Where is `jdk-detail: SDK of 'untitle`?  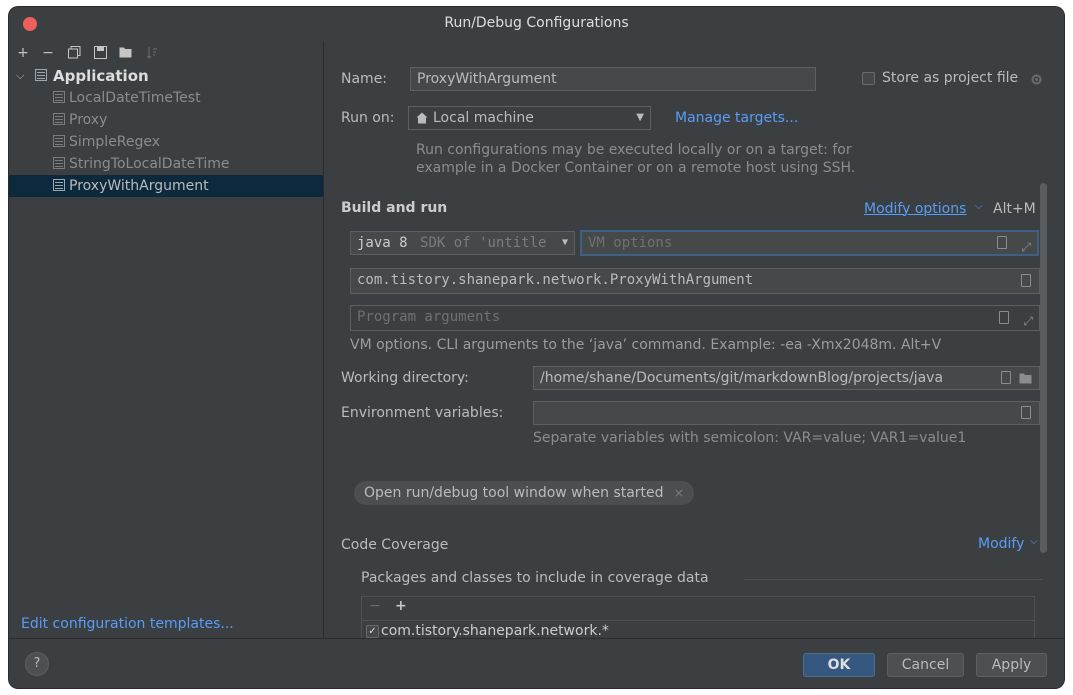
jdk-detail: SDK of 'untitle is located at coordinates (483, 243).